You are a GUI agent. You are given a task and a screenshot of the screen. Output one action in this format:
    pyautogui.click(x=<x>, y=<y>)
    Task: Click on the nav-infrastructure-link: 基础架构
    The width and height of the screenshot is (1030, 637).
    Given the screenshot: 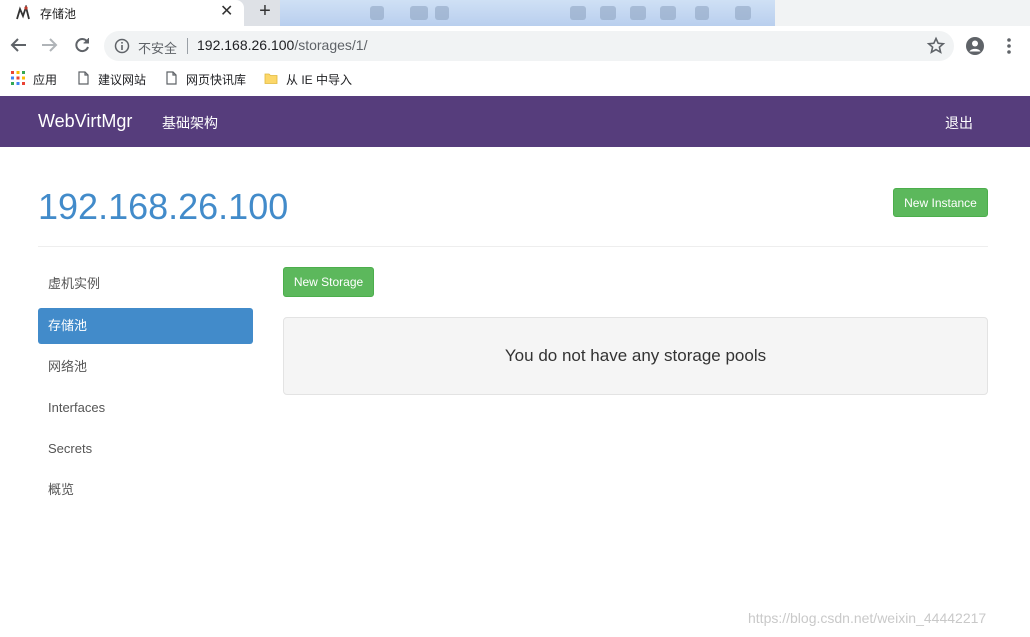 What is the action you would take?
    pyautogui.click(x=190, y=123)
    